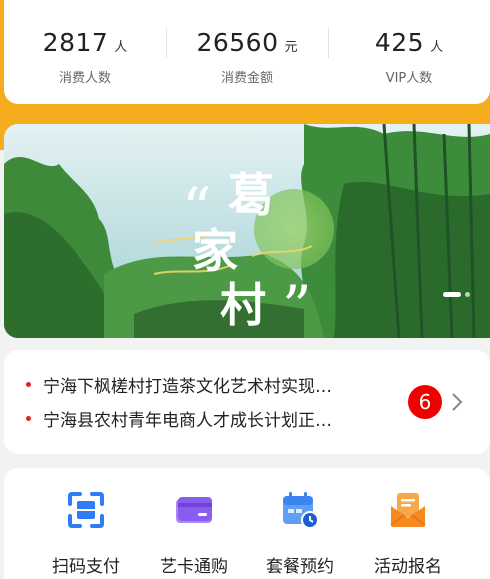  Describe the element at coordinates (194, 510) in the screenshot. I see `card-icon` at that location.